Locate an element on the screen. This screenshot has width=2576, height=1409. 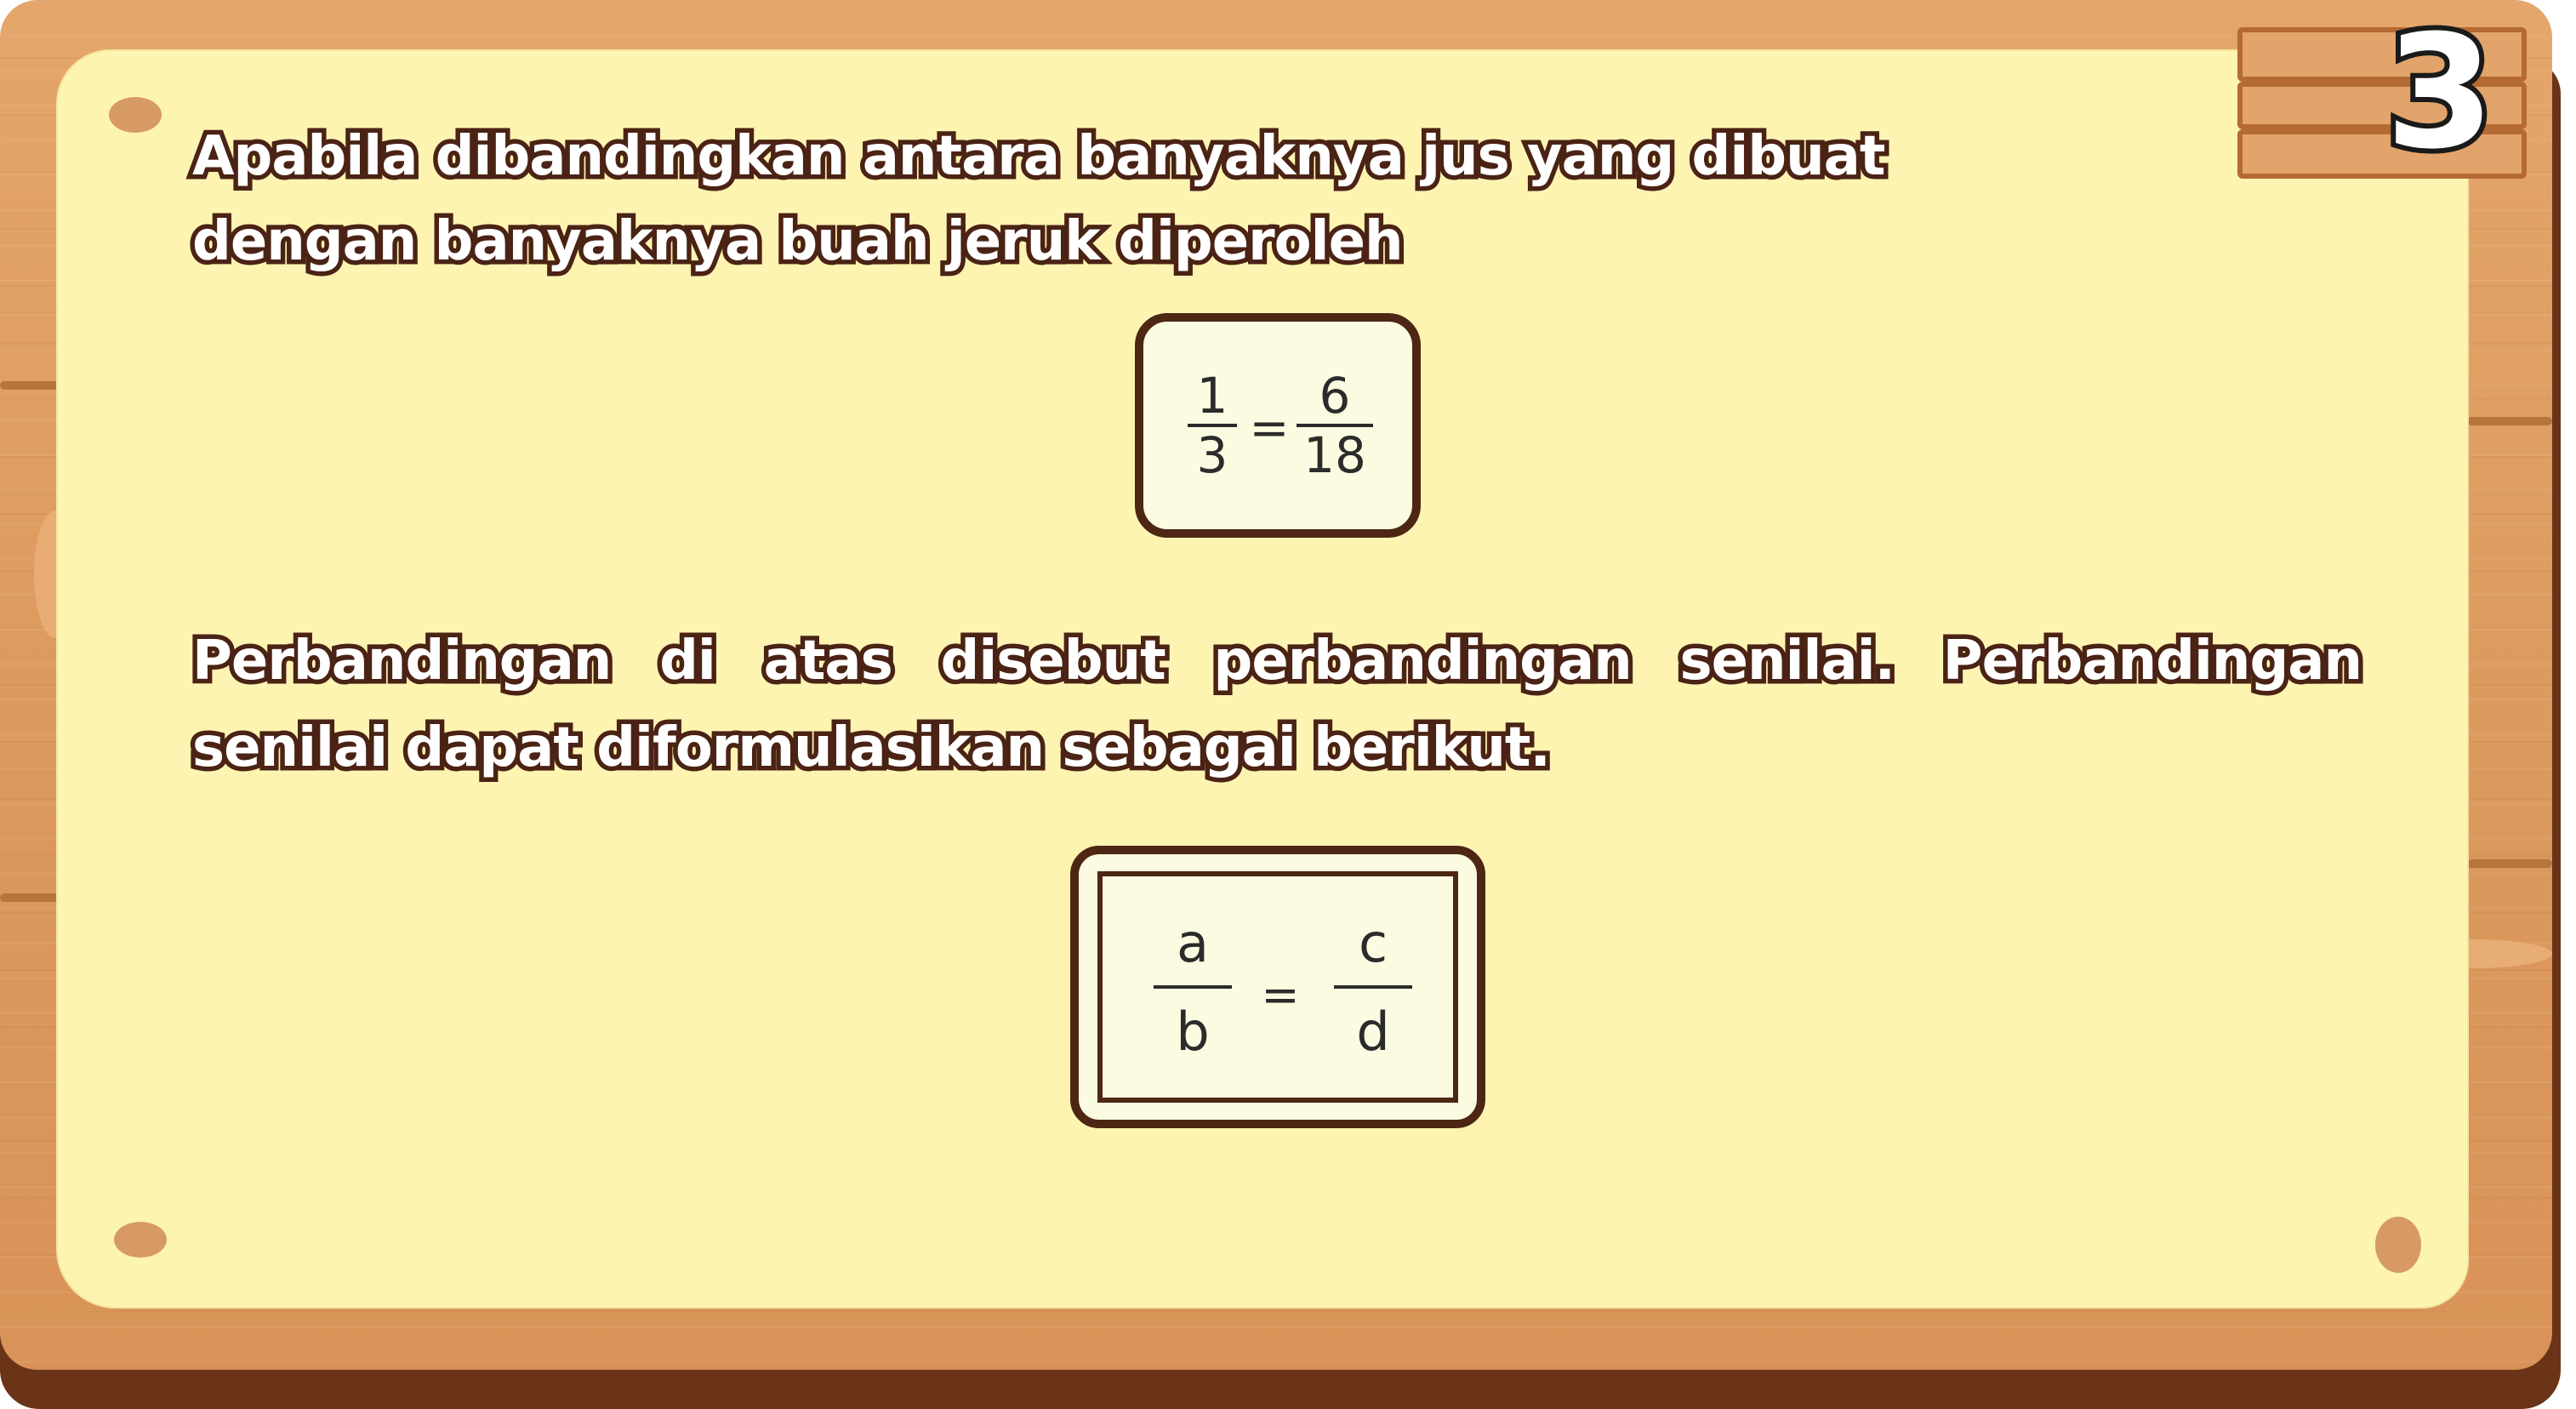
nail-top-left is located at coordinates (135, 115).